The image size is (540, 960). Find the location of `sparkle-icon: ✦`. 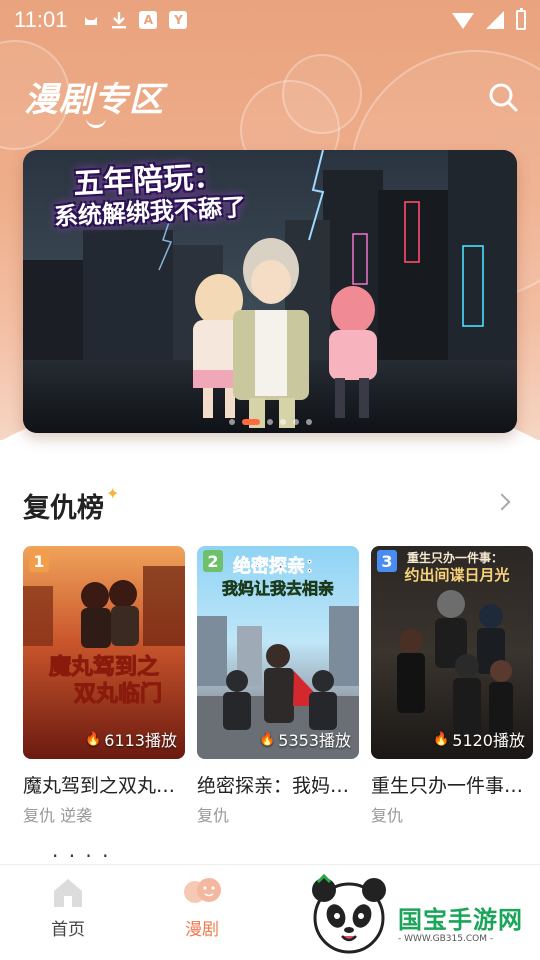

sparkle-icon: ✦ is located at coordinates (113, 493).